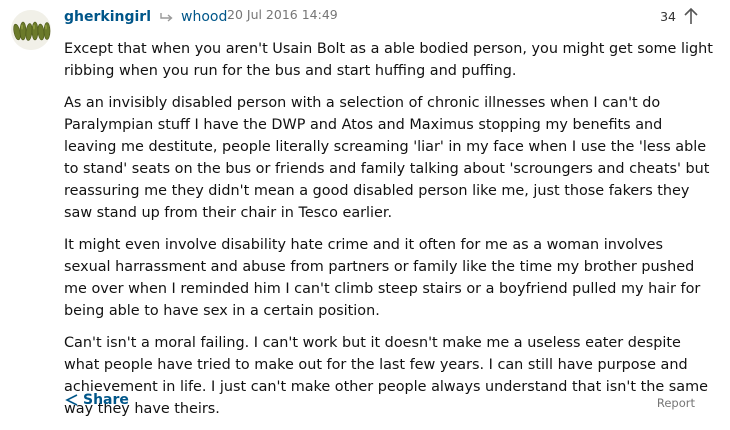  What do you see at coordinates (72, 400) in the screenshot?
I see `share-icon` at bounding box center [72, 400].